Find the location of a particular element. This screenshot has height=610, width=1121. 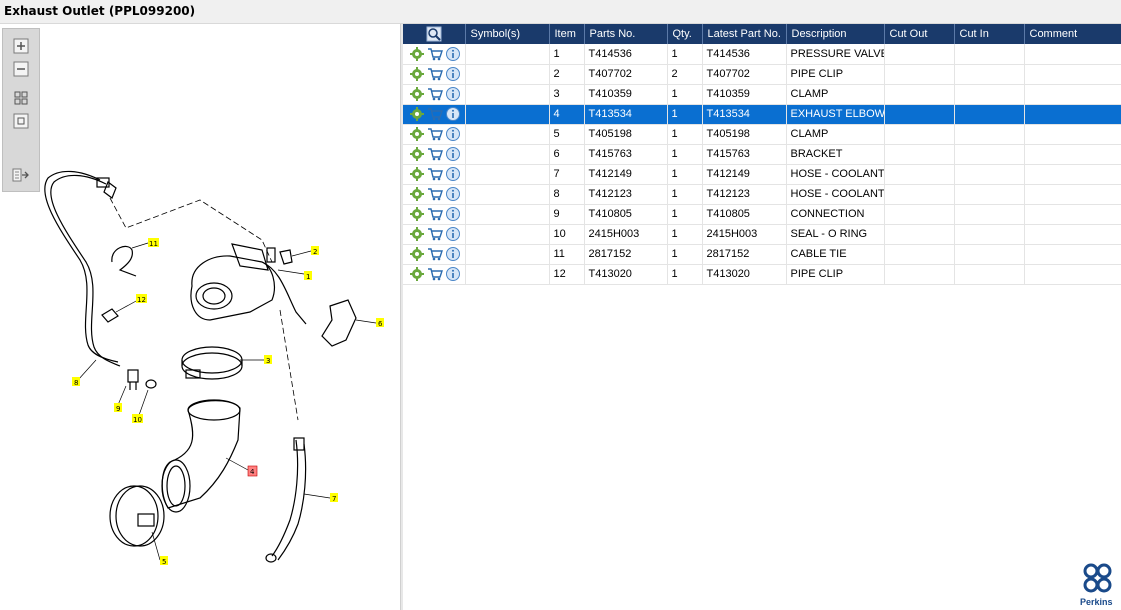

zoom-out-button is located at coordinates (21, 69).